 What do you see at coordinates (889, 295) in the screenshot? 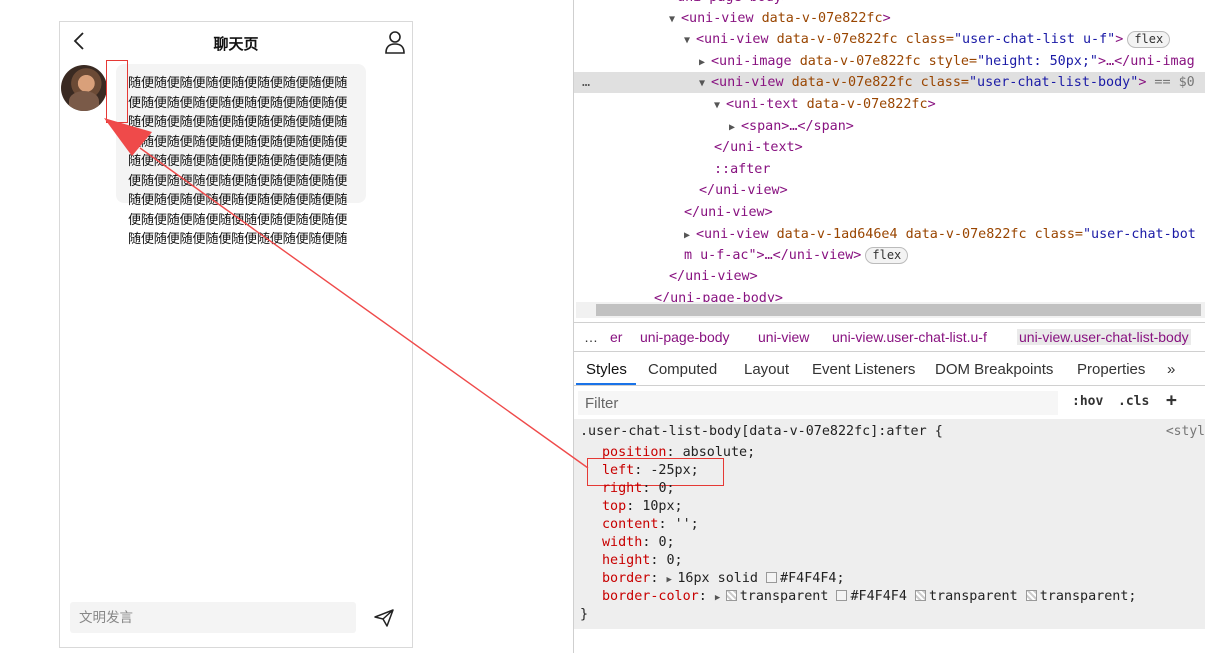
I see `dom-node: </uni-page-body>` at bounding box center [889, 295].